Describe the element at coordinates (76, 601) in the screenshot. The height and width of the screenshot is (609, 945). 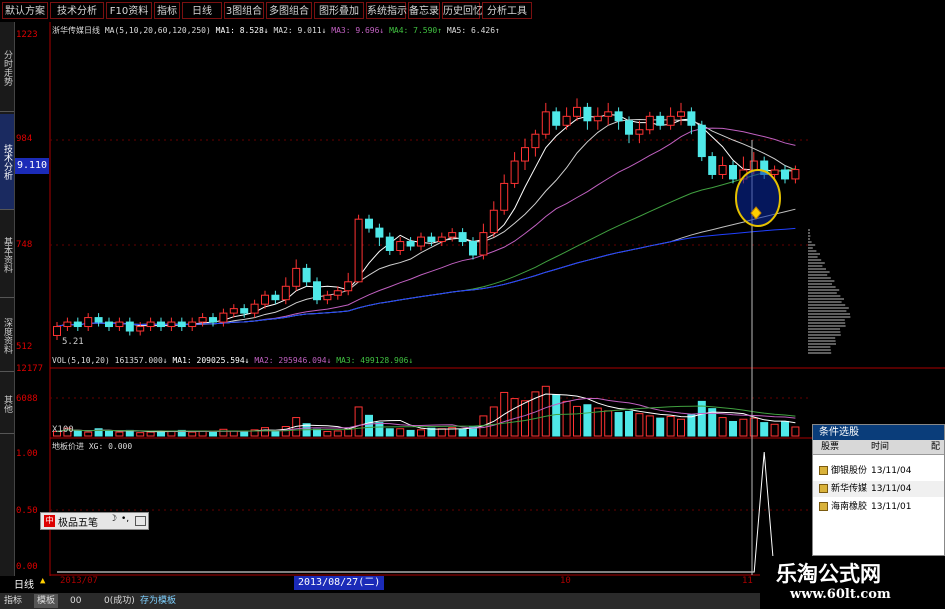
I see `status-code: 00` at that location.